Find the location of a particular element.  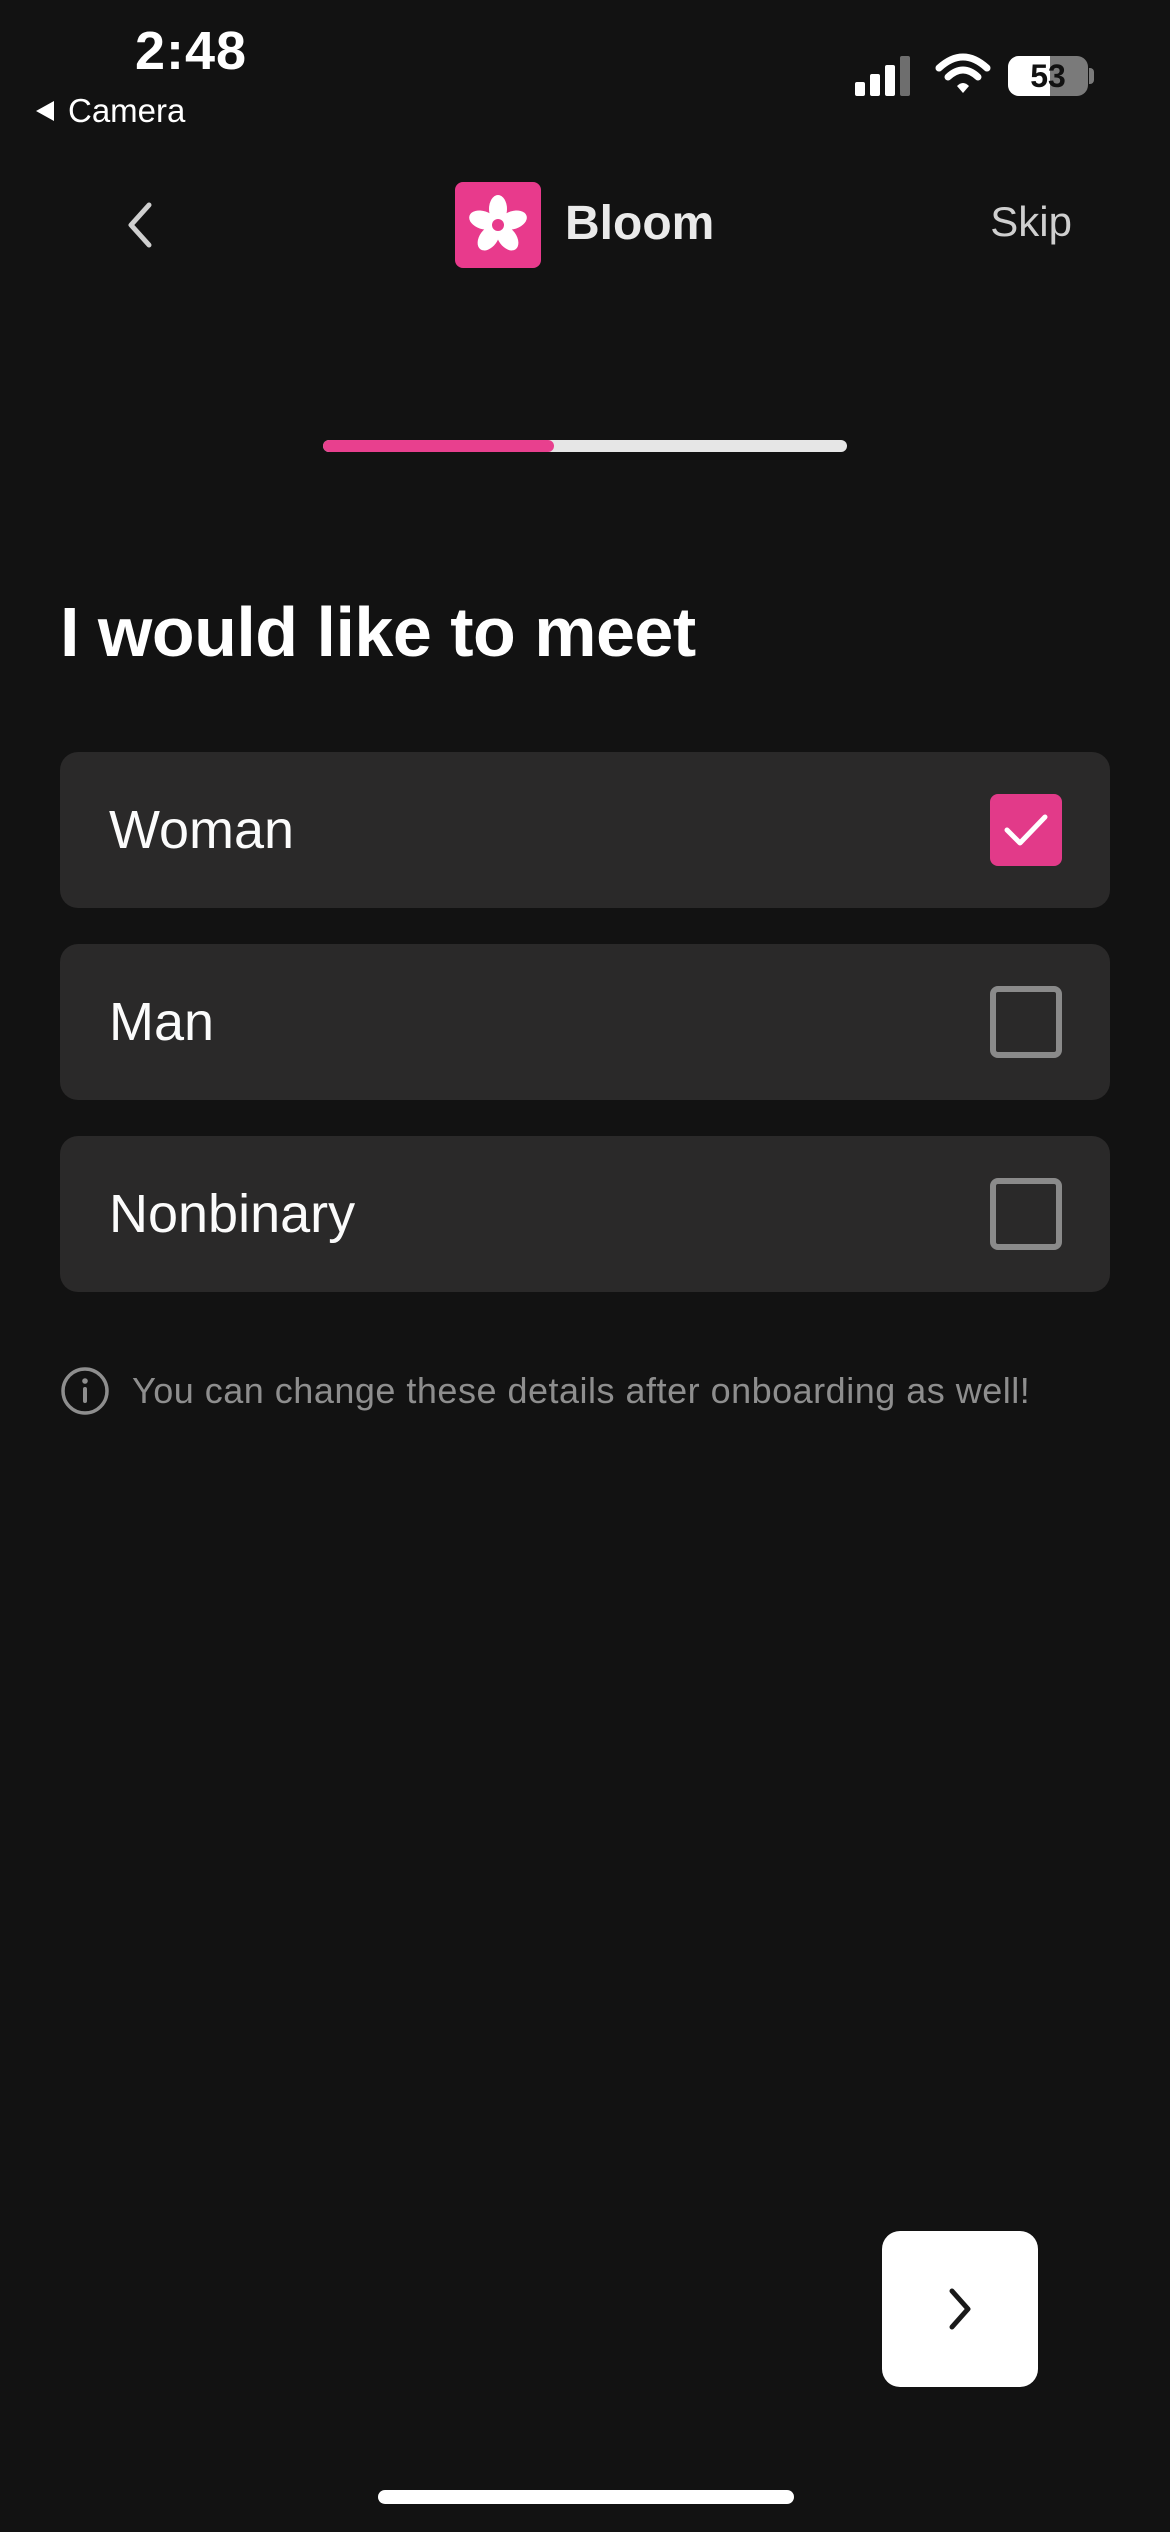

onboarding-progress-bar is located at coordinates (585, 446).